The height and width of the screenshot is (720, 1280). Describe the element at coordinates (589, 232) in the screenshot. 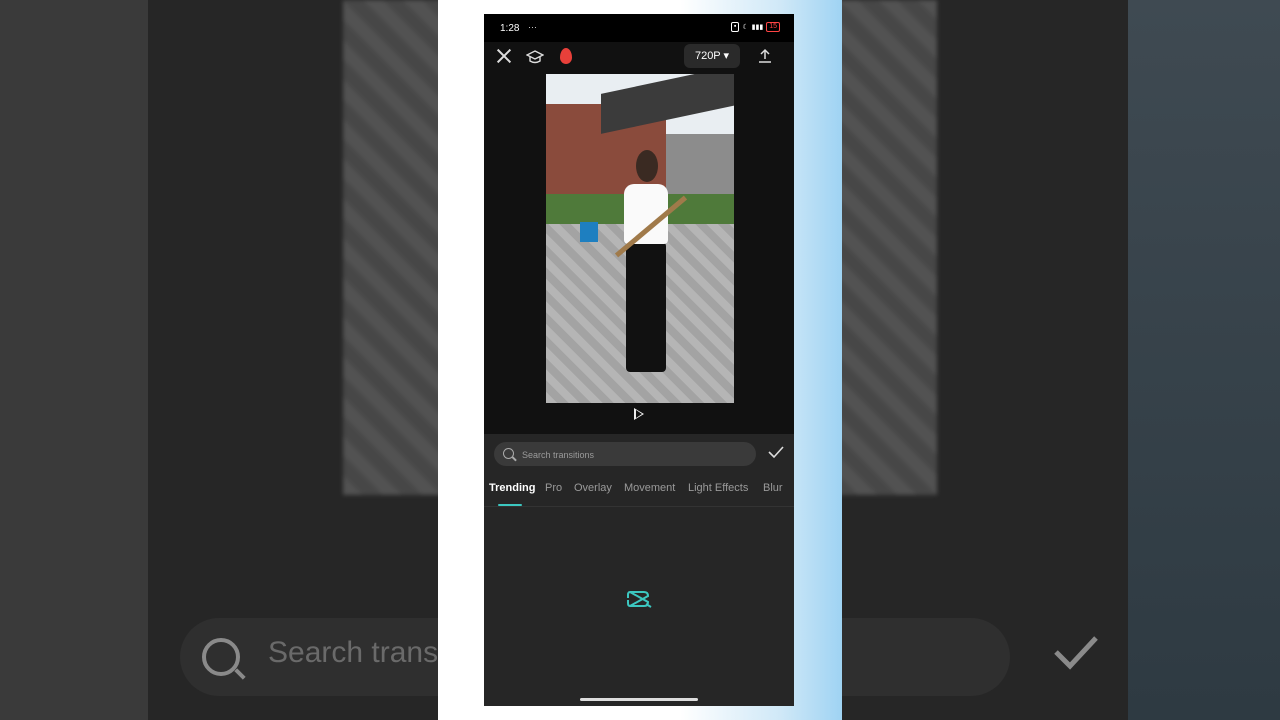

I see `preview-bucket` at that location.